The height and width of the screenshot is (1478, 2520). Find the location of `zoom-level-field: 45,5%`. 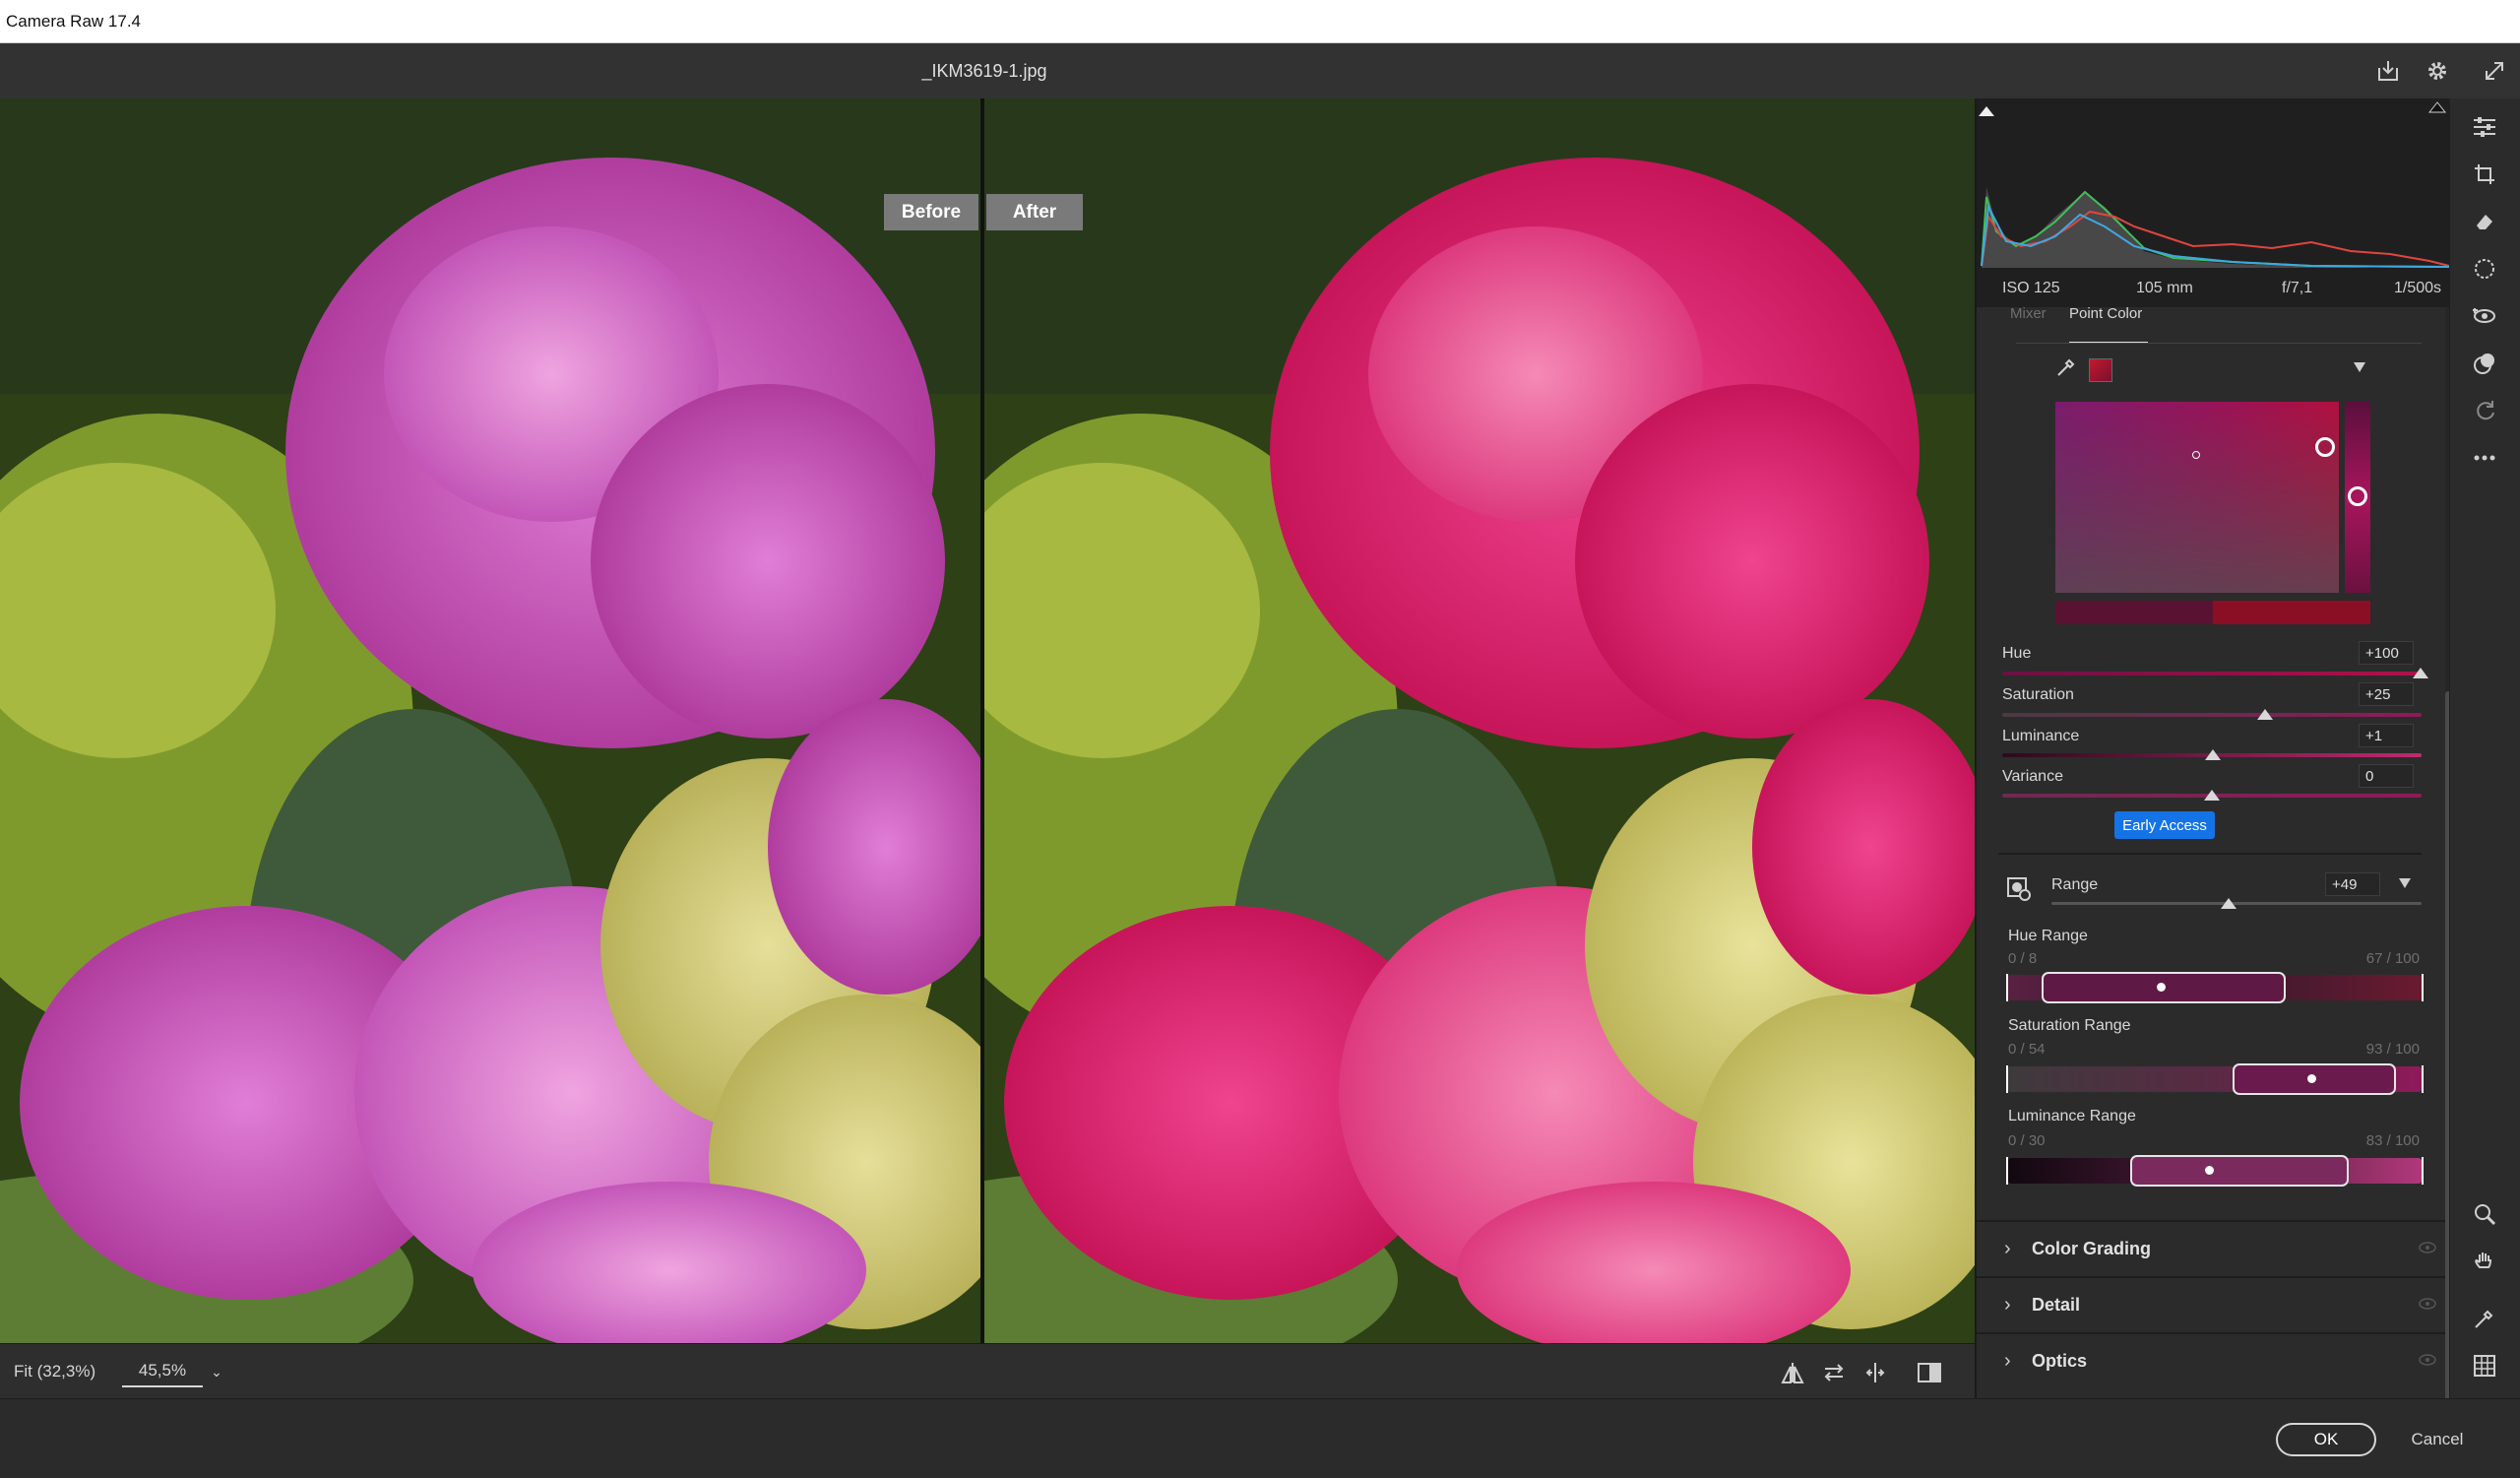

zoom-level-field: 45,5% is located at coordinates (162, 1371).